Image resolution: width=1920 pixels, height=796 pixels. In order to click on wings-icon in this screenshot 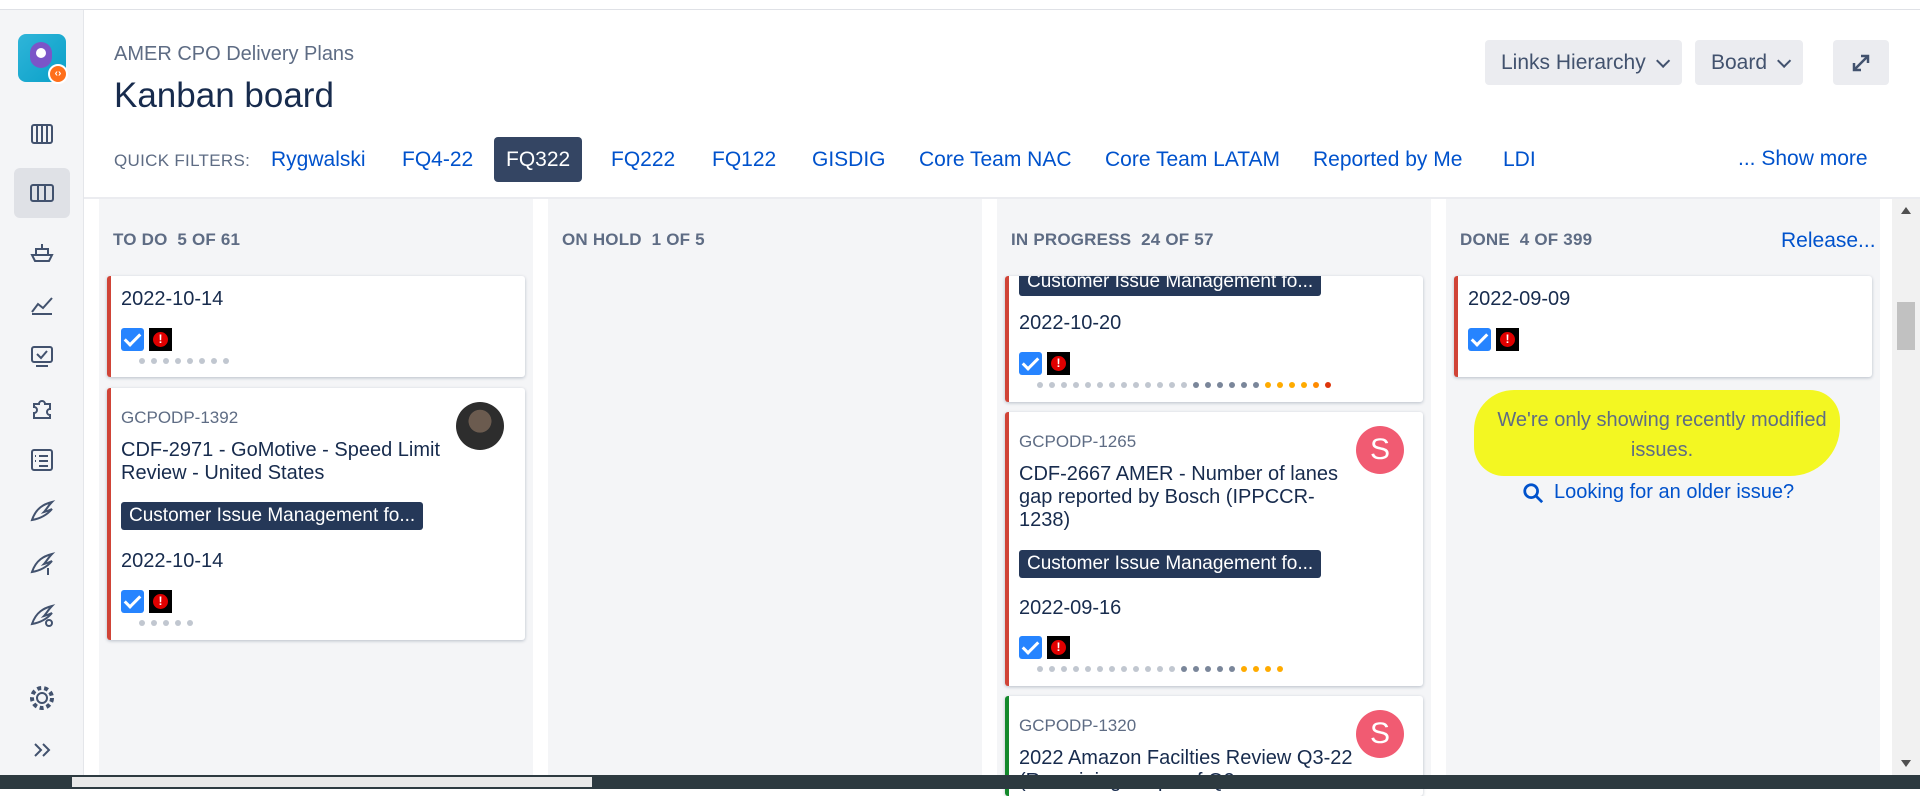, I will do `click(42, 512)`.